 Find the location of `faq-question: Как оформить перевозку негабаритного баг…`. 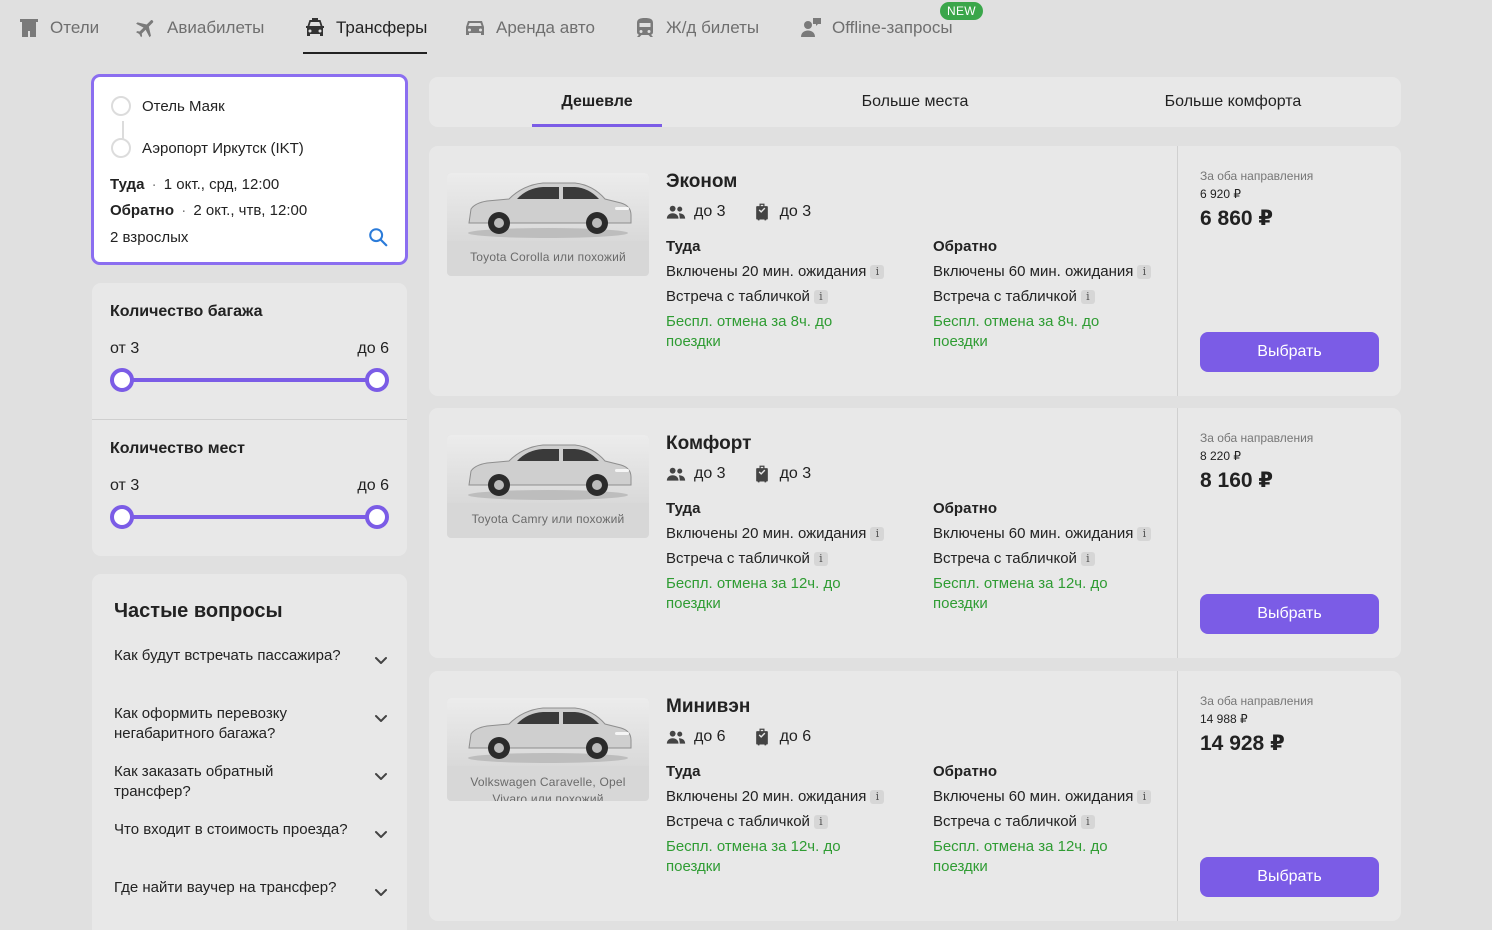

faq-question: Как оформить перевозку негабаритного баг… is located at coordinates (200, 723).